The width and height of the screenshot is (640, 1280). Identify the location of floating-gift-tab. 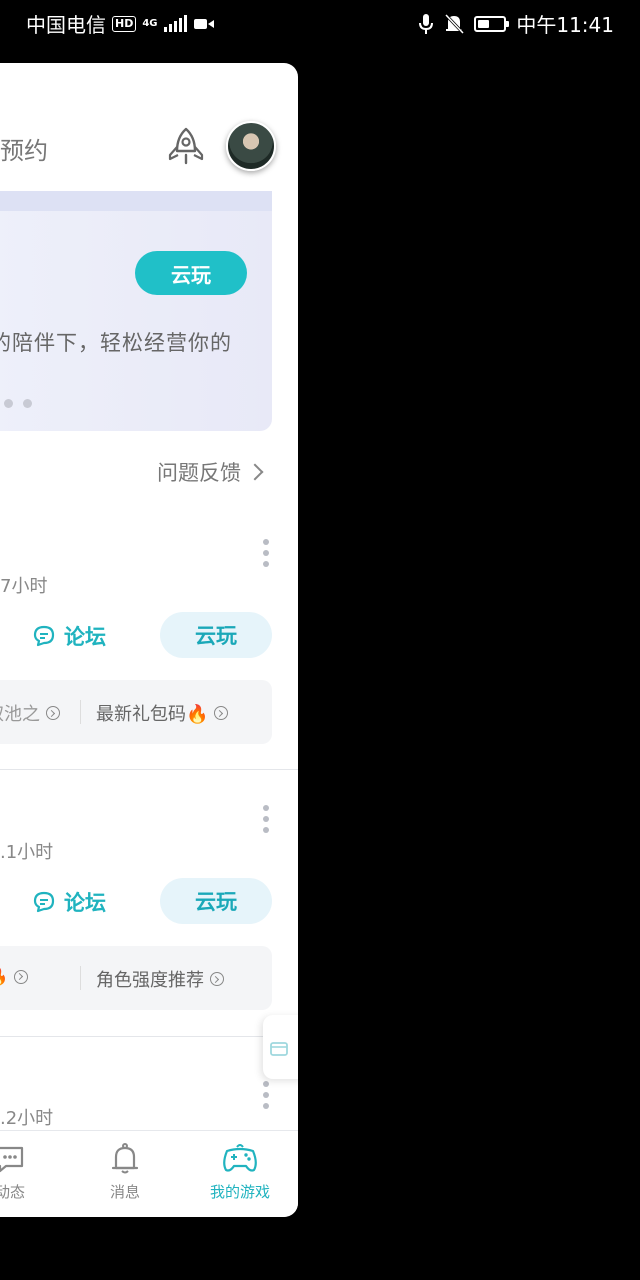
(280, 1047).